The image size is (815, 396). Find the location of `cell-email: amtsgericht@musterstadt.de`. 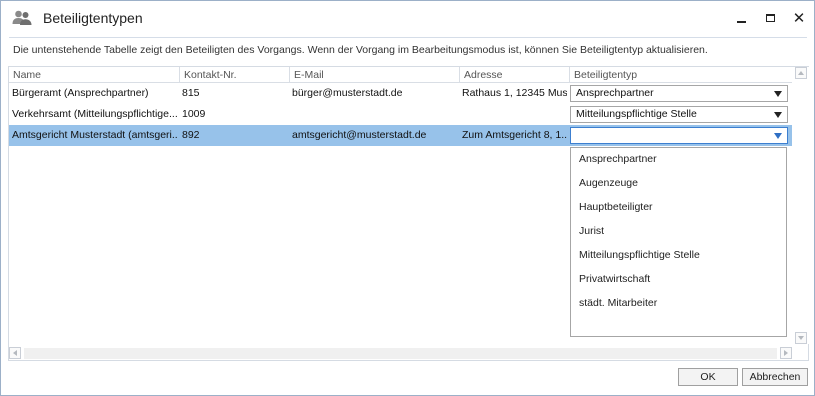

cell-email: amtsgericht@musterstadt.de is located at coordinates (359, 135).